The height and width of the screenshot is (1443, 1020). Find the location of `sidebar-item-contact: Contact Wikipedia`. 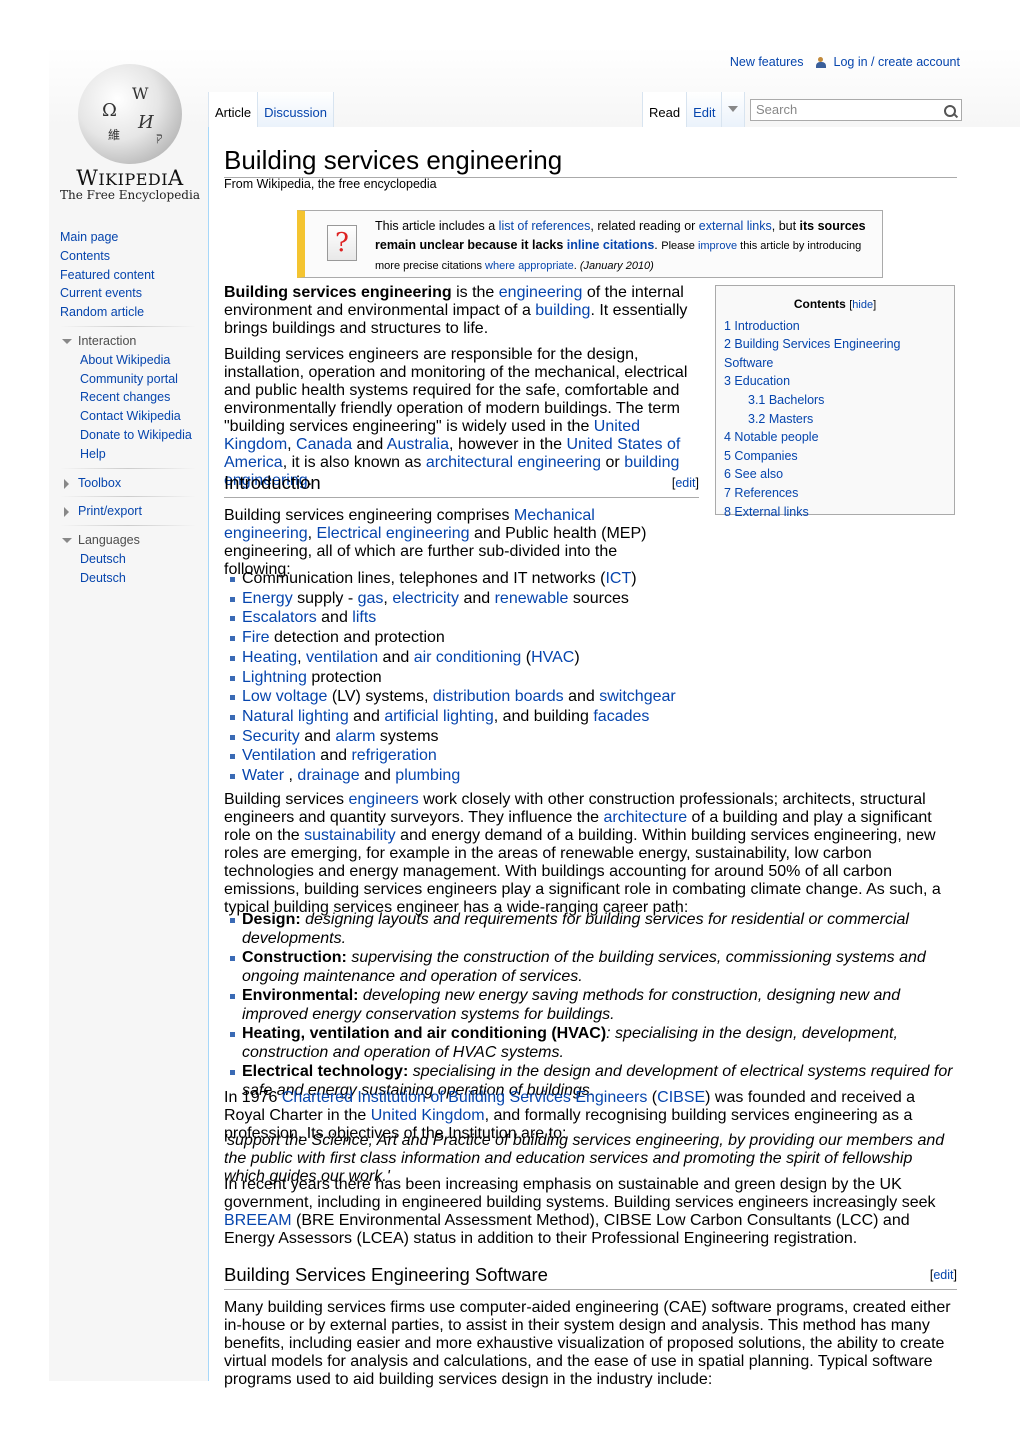

sidebar-item-contact: Contact Wikipedia is located at coordinates (130, 416).